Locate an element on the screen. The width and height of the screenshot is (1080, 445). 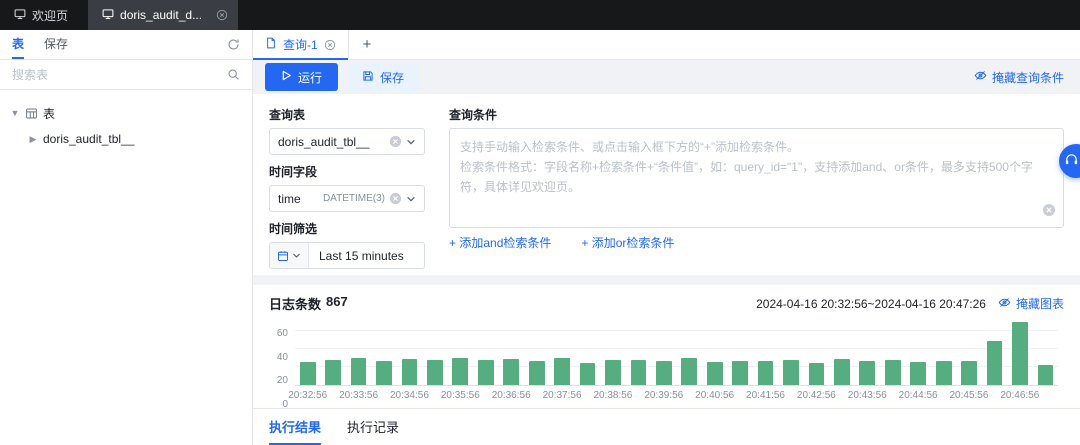
refresh-icon is located at coordinates (233, 44).